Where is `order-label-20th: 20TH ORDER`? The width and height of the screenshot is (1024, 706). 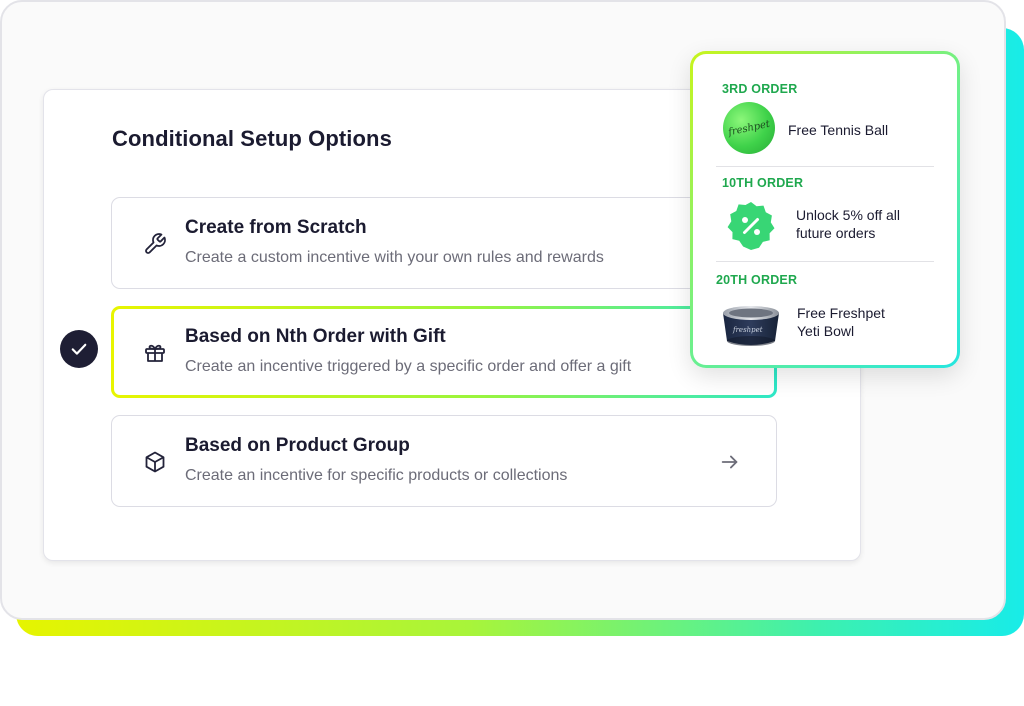
order-label-20th: 20TH ORDER is located at coordinates (757, 280).